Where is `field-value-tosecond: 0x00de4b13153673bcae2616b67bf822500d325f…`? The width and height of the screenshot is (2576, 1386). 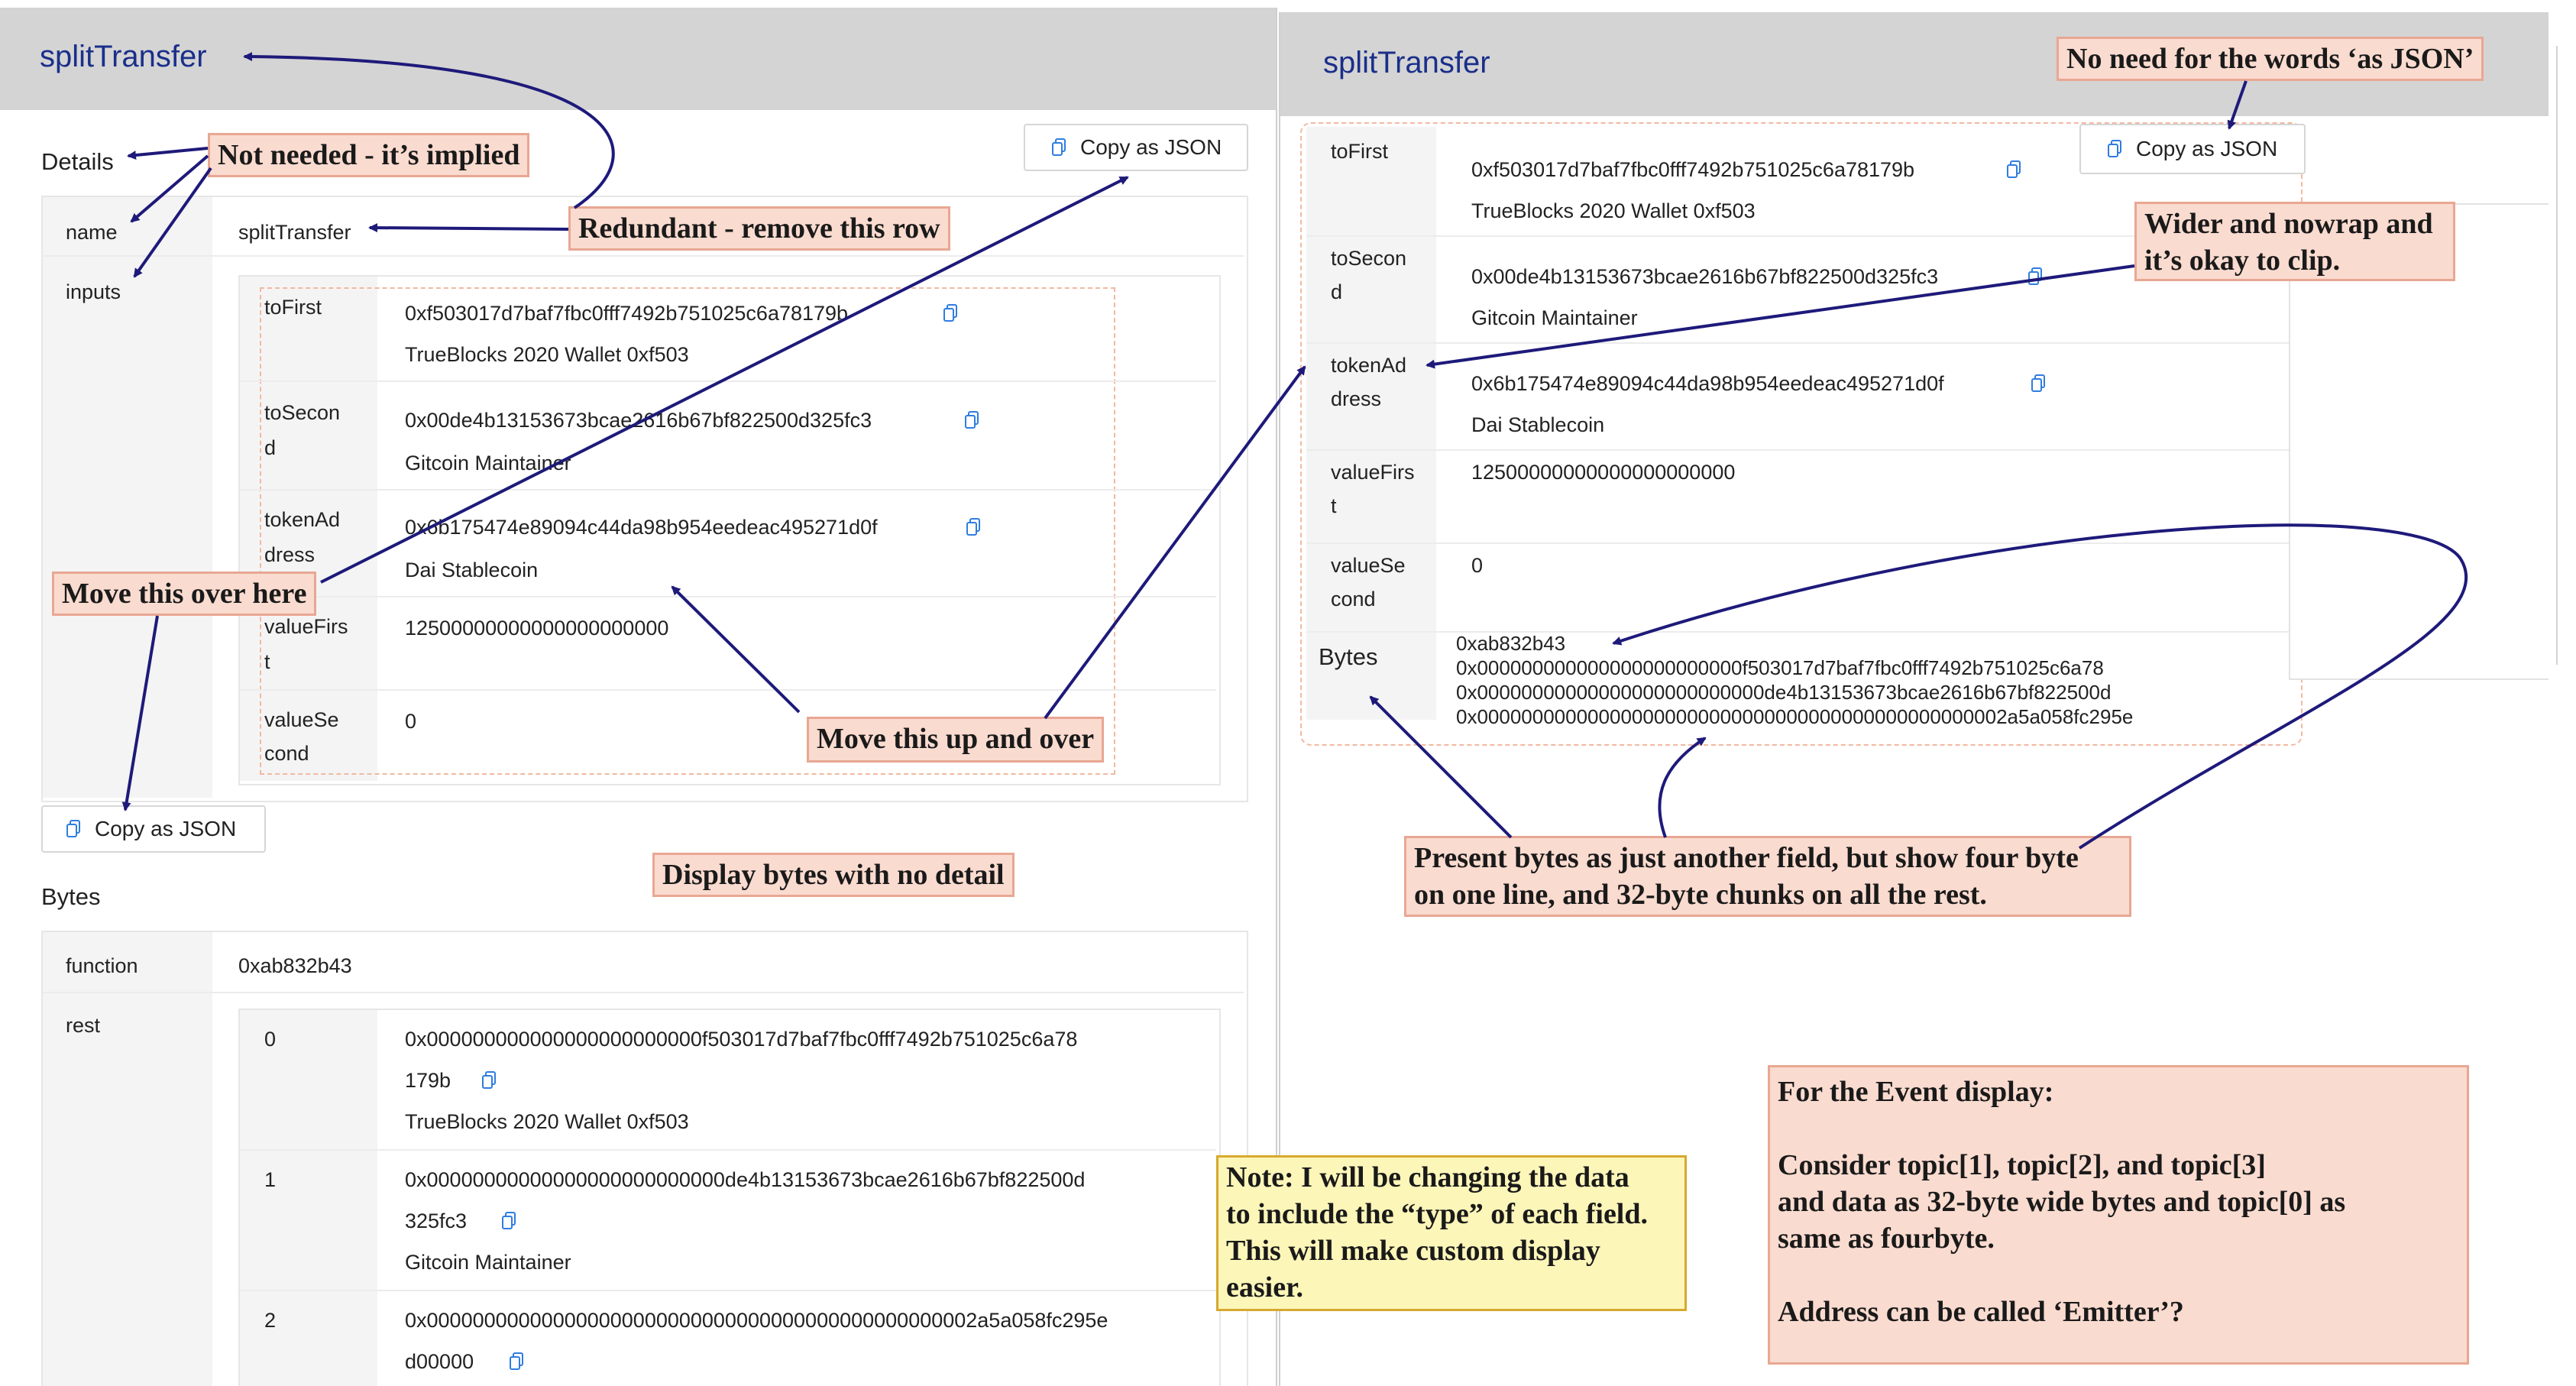 field-value-tosecond: 0x00de4b13153673bcae2616b67bf822500d325f… is located at coordinates (1704, 276).